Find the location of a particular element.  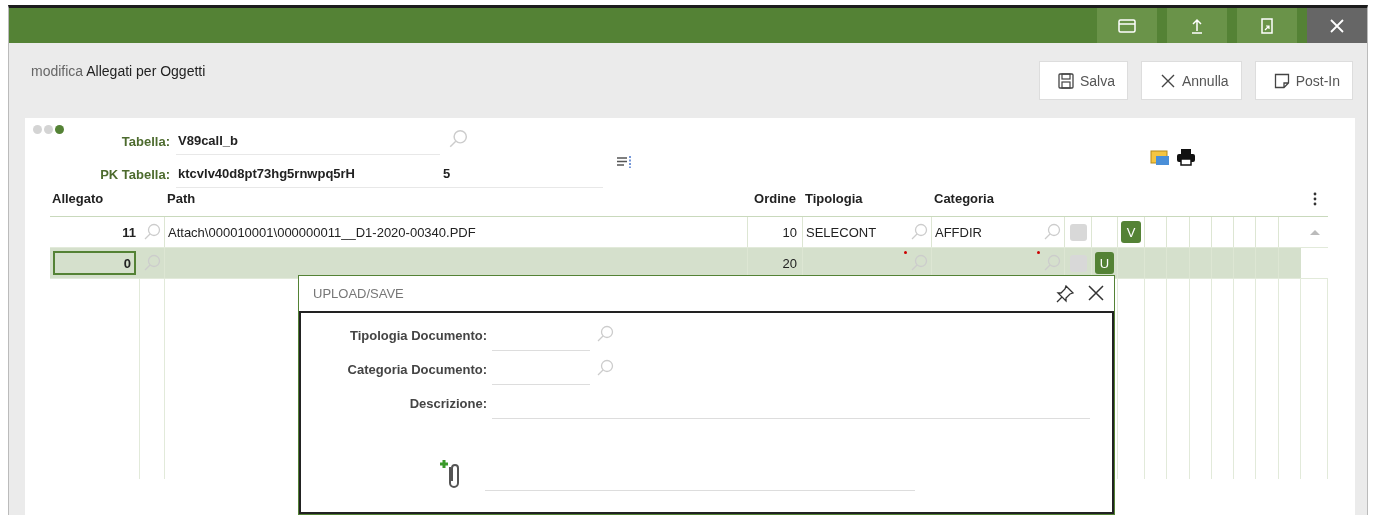

column-header: Allegato is located at coordinates (78, 199).